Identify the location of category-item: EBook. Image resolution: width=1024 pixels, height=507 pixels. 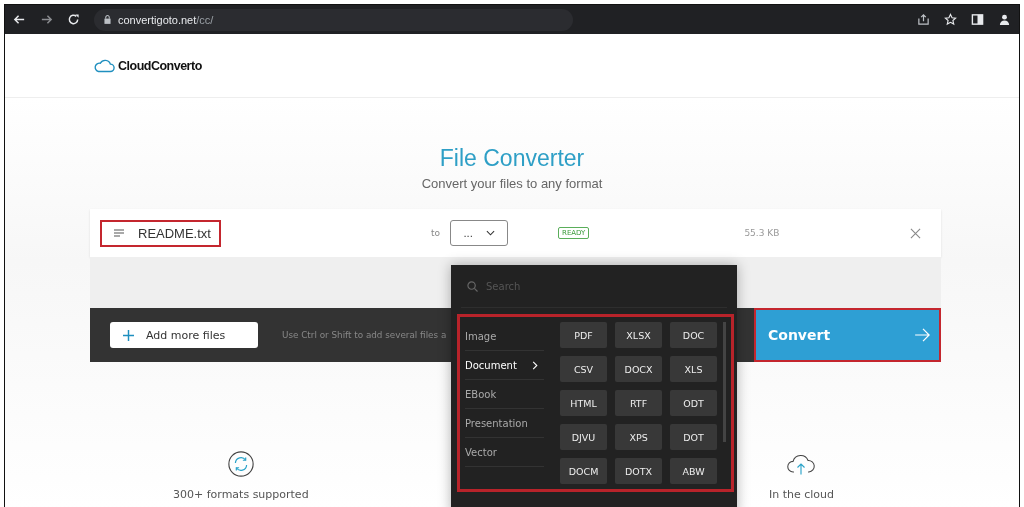
(505, 394).